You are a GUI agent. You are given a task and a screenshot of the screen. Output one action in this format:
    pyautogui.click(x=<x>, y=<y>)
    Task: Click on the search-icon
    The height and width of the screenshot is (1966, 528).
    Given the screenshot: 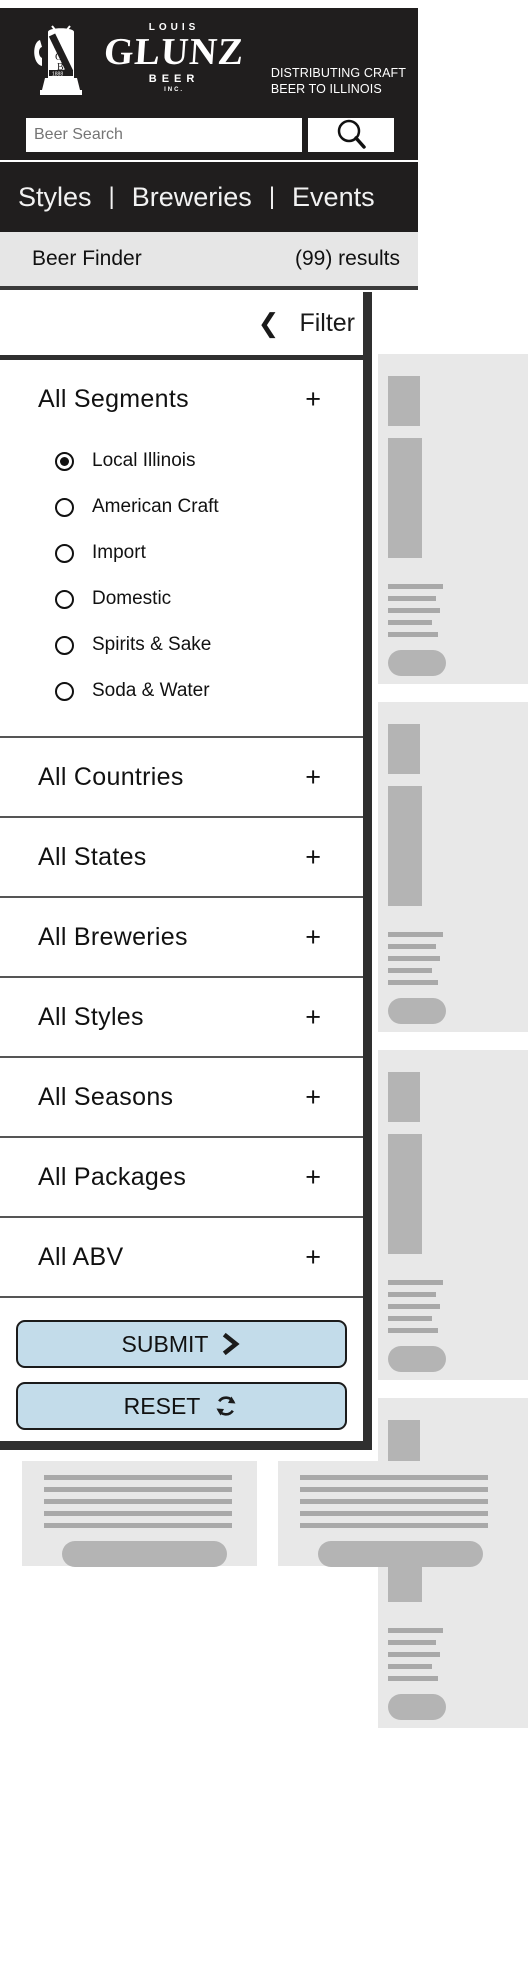 What is the action you would take?
    pyautogui.click(x=351, y=135)
    